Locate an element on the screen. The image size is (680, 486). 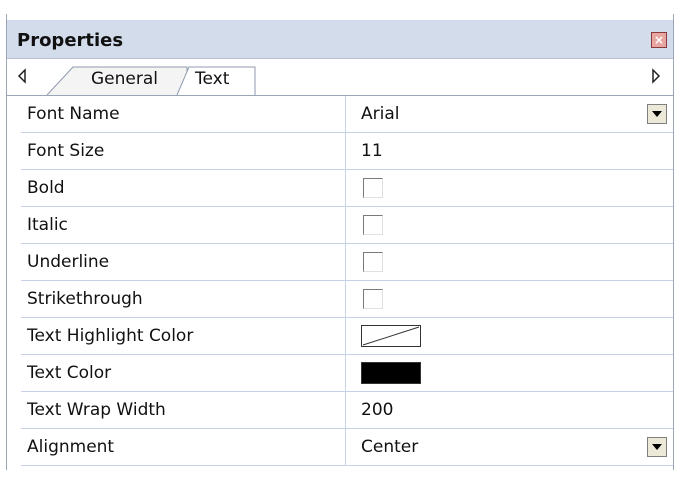
property-row-strikethrough: Strikethrough is located at coordinates (347, 299).